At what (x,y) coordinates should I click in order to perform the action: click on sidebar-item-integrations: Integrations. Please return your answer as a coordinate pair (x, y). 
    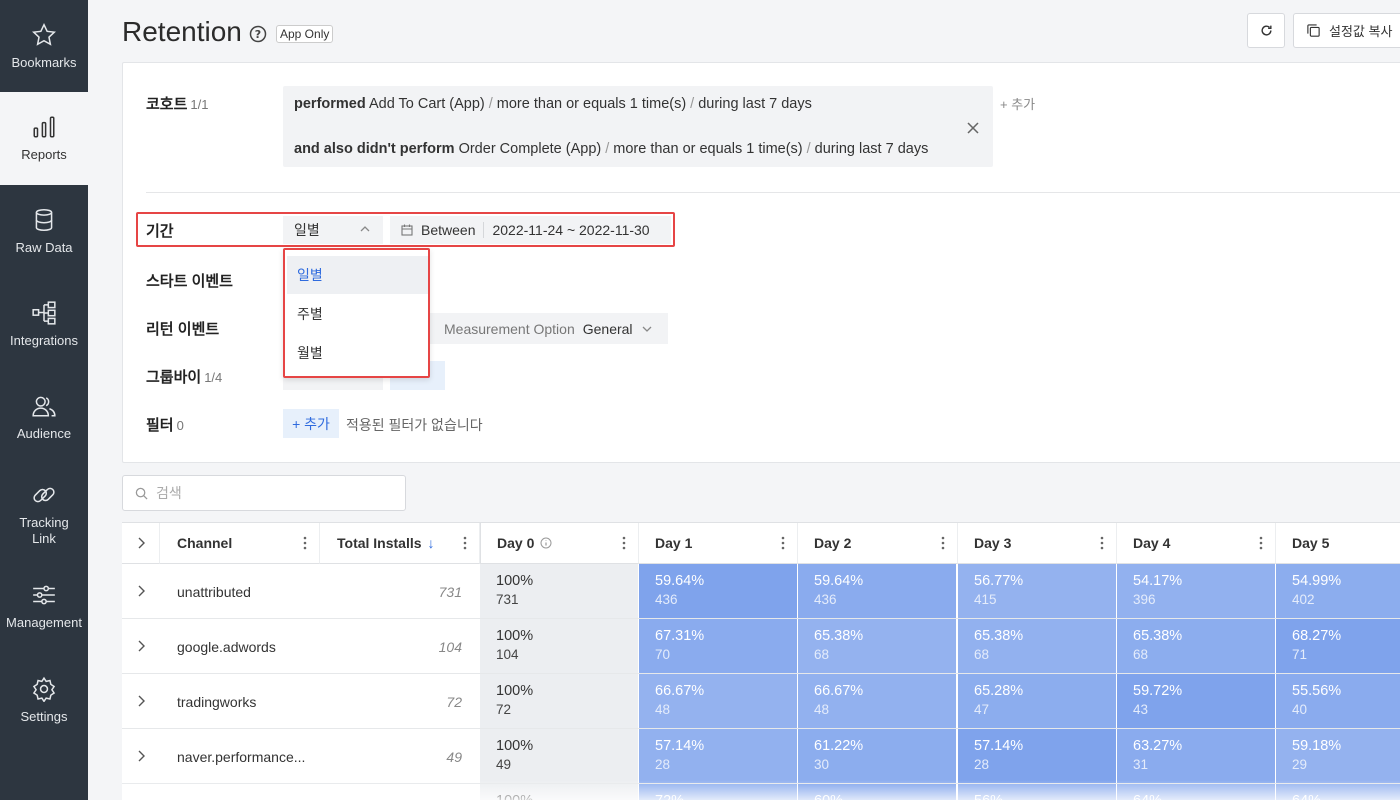
    Looking at the image, I should click on (44, 324).